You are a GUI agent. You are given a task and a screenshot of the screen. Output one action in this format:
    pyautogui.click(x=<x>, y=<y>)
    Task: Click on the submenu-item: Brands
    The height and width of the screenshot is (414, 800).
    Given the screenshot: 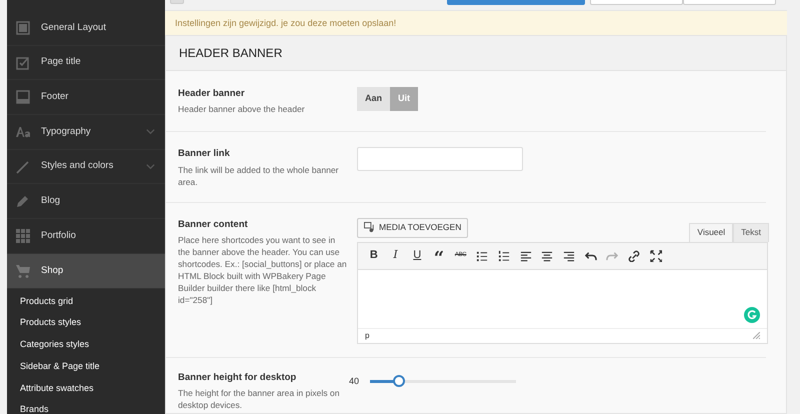 What is the action you would take?
    pyautogui.click(x=86, y=406)
    